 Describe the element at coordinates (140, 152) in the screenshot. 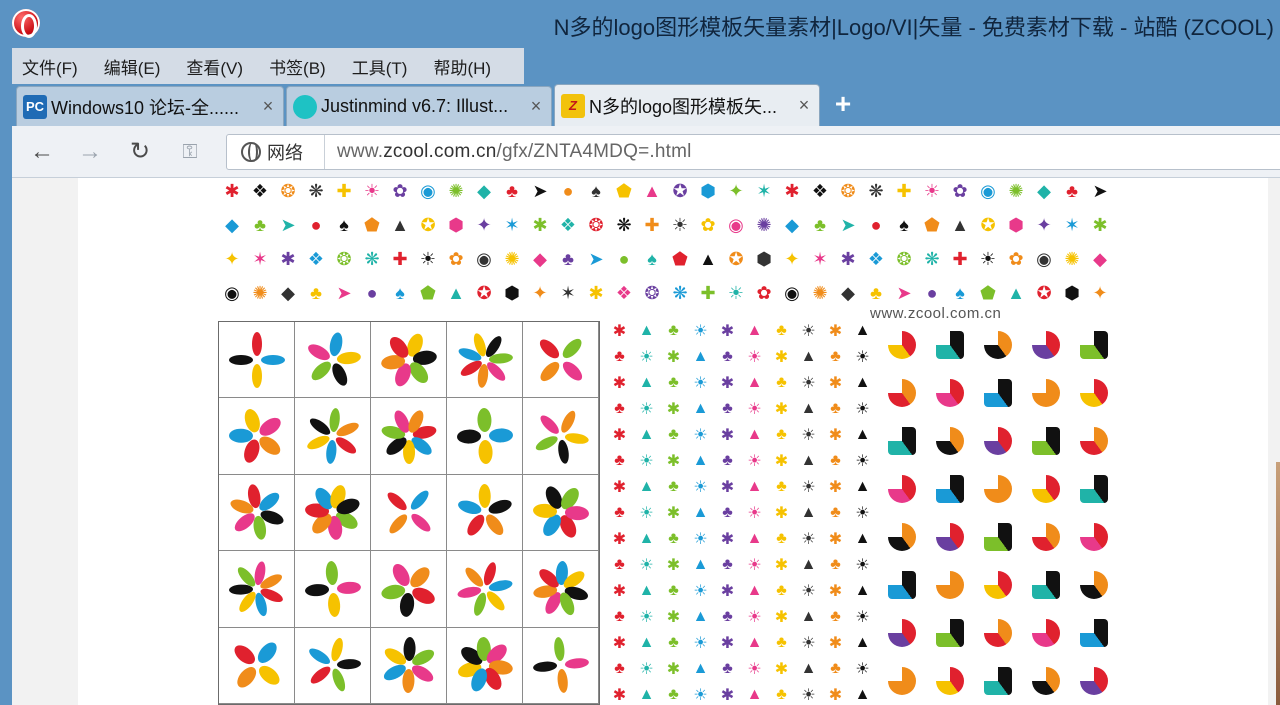

I see `reload-icon: ↻` at that location.